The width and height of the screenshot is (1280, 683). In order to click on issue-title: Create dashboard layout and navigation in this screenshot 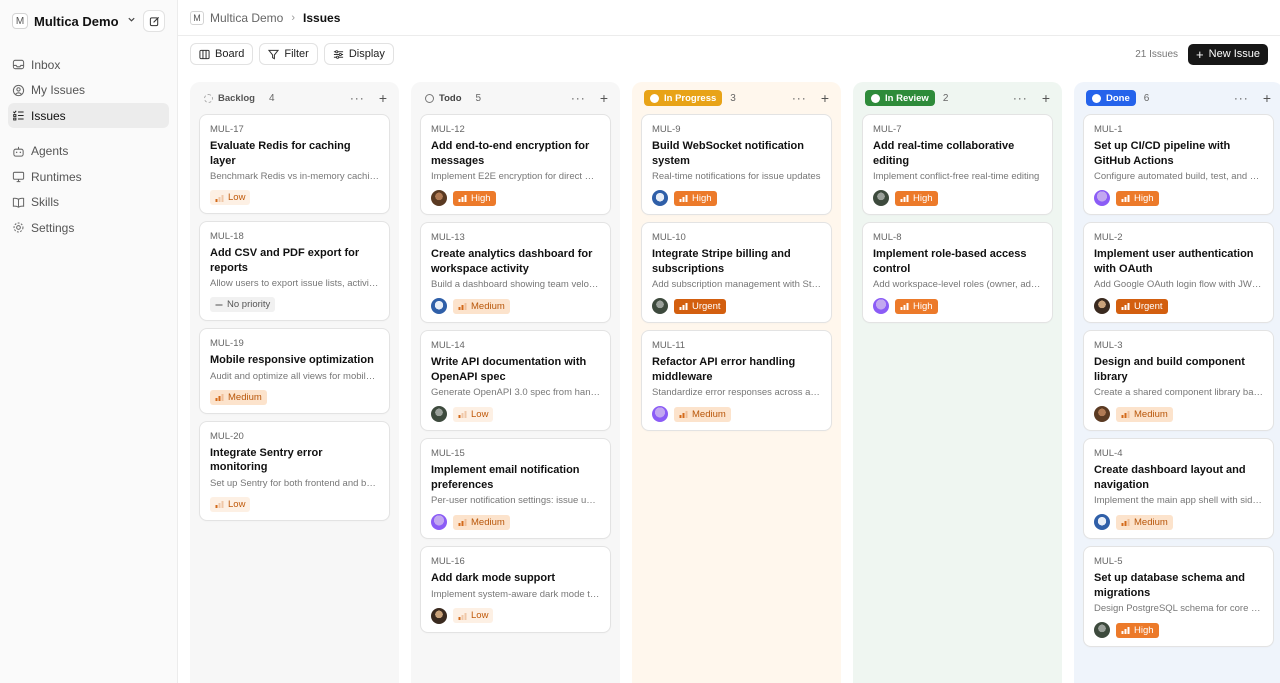, I will do `click(1170, 477)`.